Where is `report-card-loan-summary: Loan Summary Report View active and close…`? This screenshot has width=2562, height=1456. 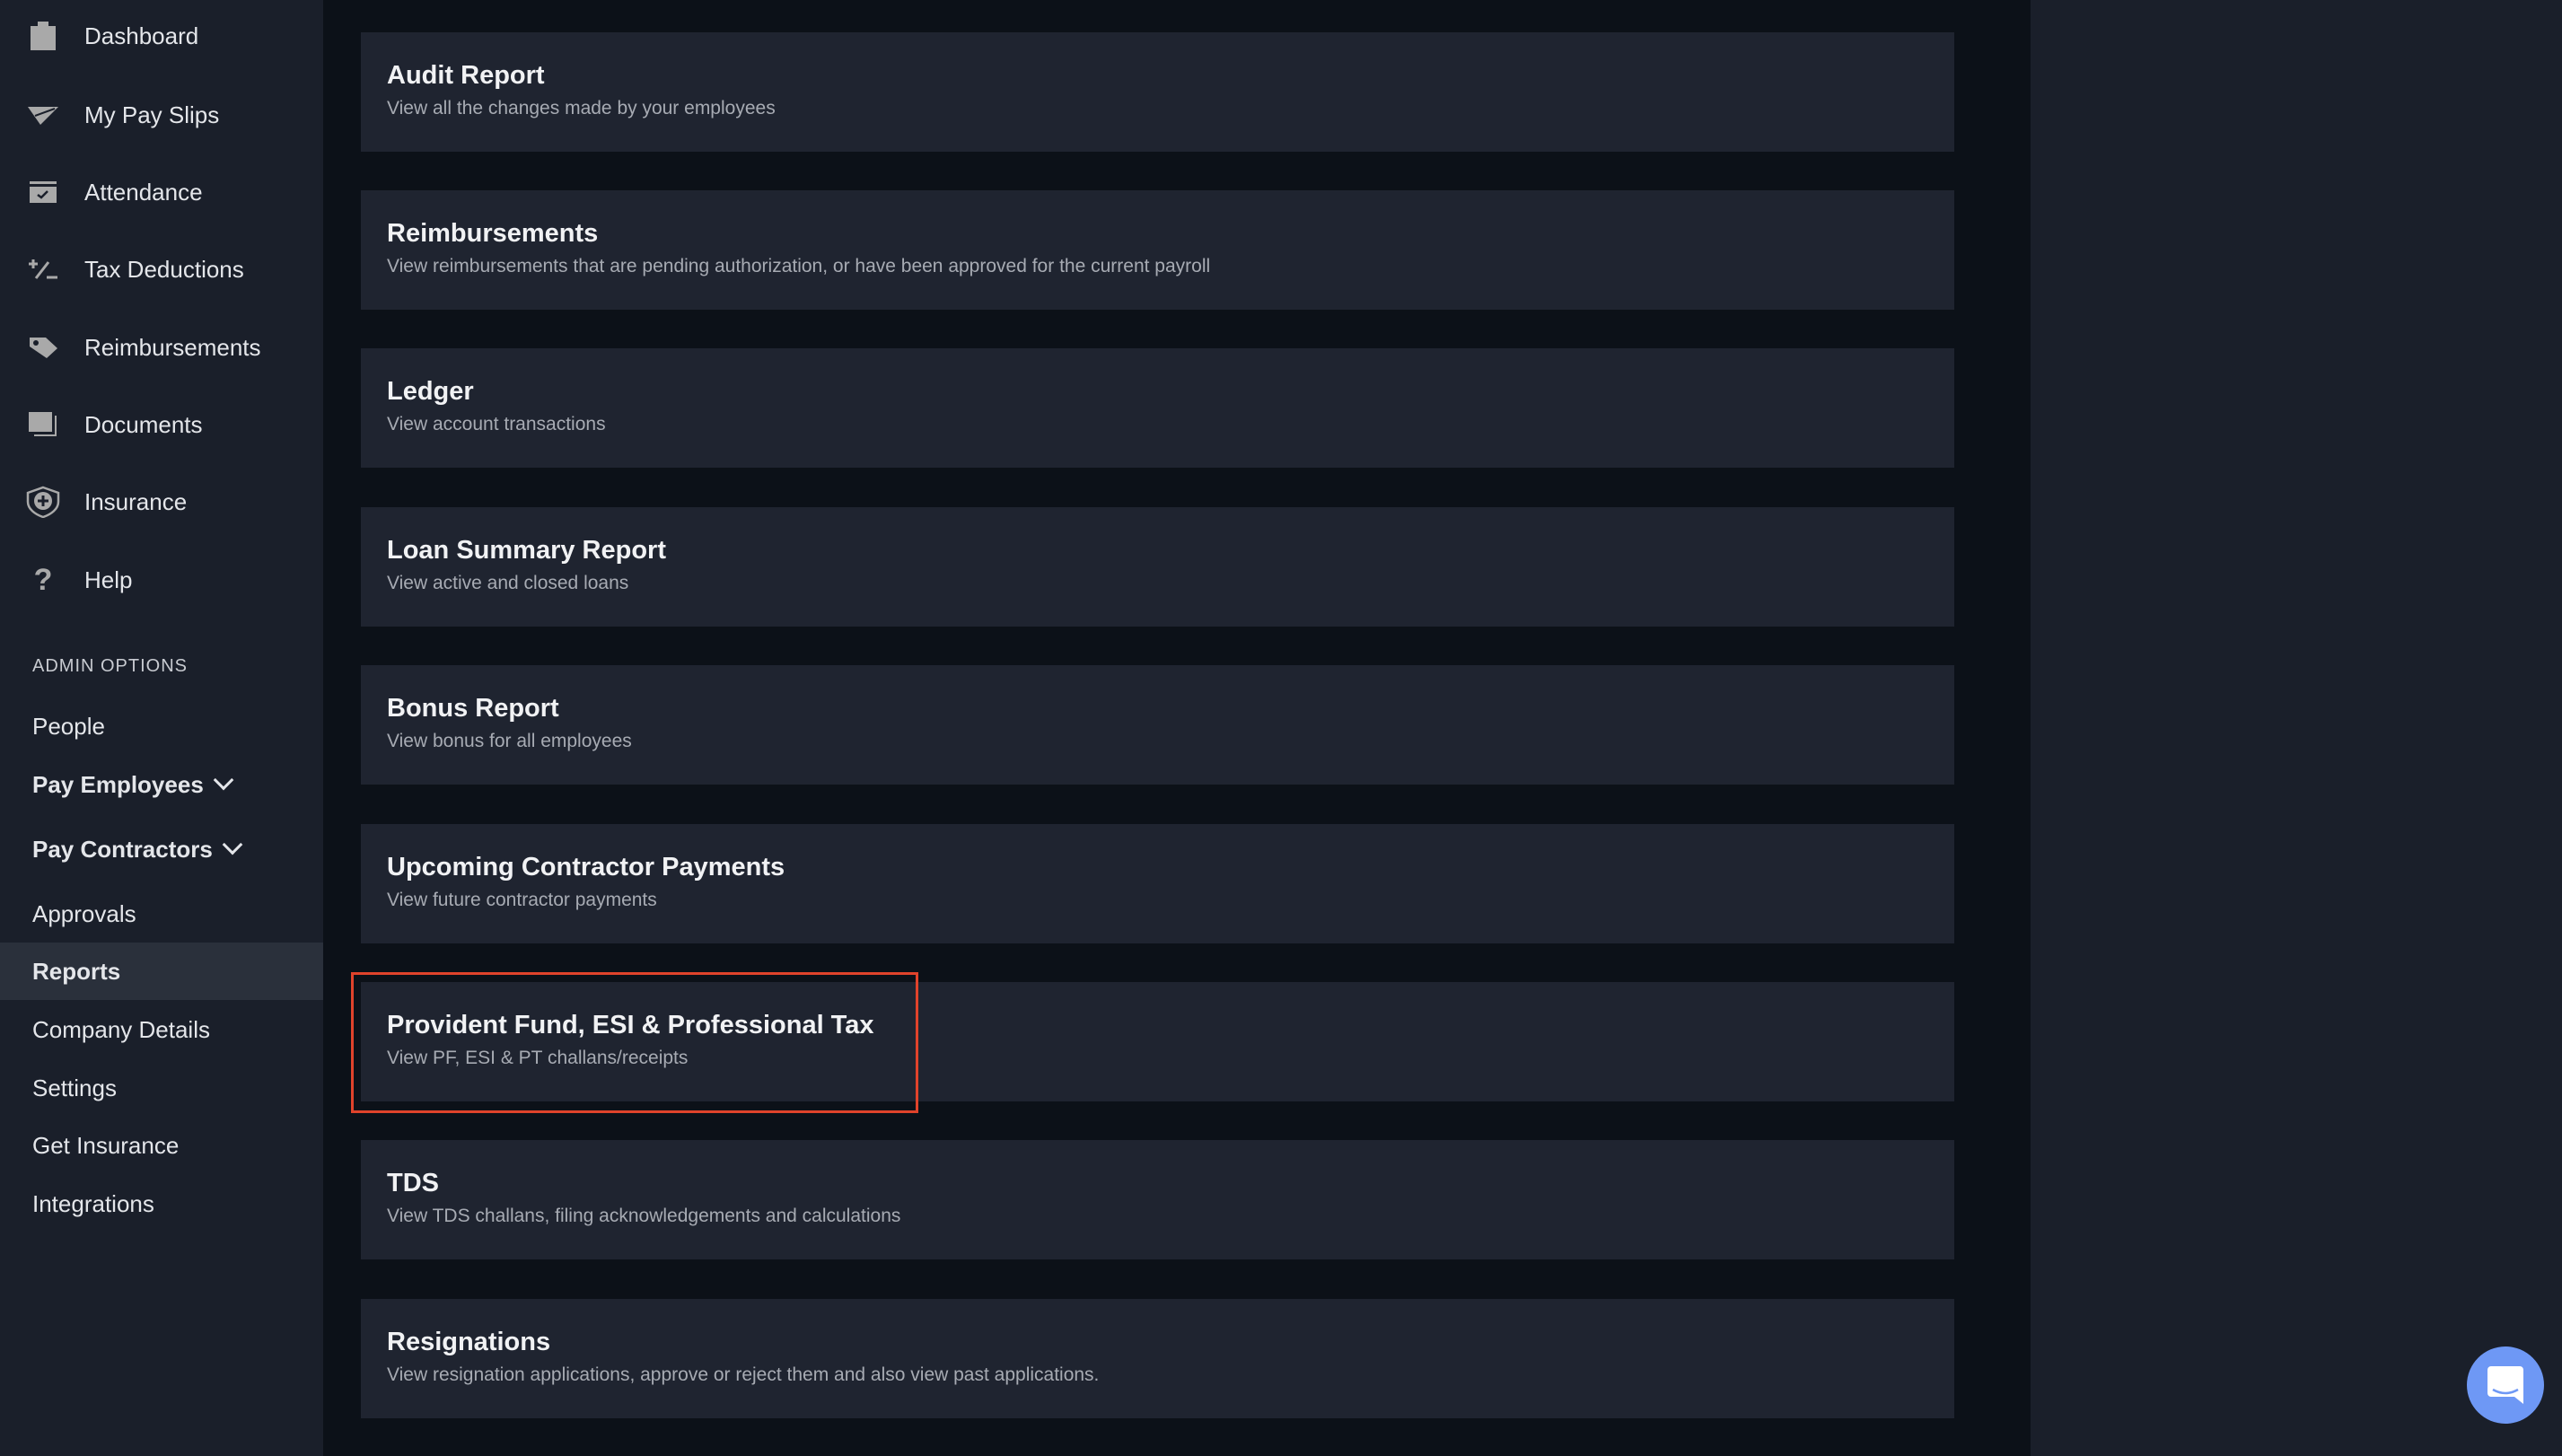 report-card-loan-summary: Loan Summary Report View active and close… is located at coordinates (1157, 567).